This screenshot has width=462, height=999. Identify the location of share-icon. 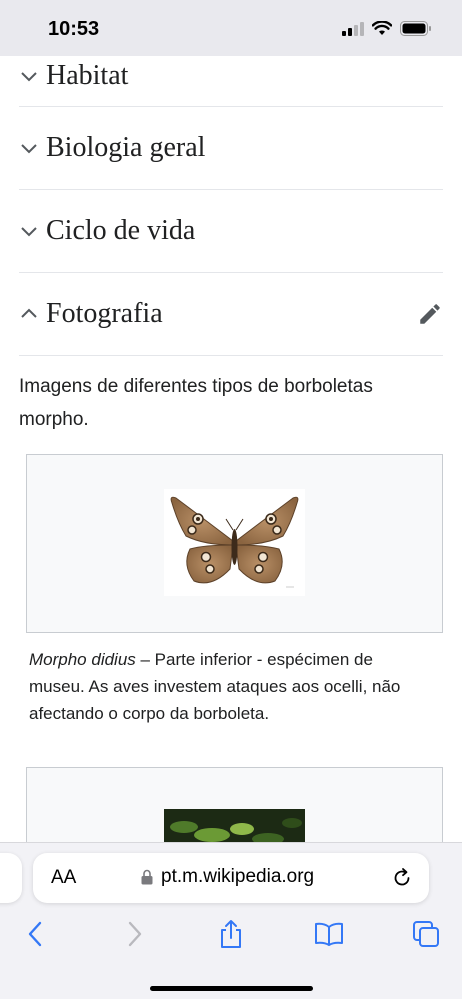
(231, 934).